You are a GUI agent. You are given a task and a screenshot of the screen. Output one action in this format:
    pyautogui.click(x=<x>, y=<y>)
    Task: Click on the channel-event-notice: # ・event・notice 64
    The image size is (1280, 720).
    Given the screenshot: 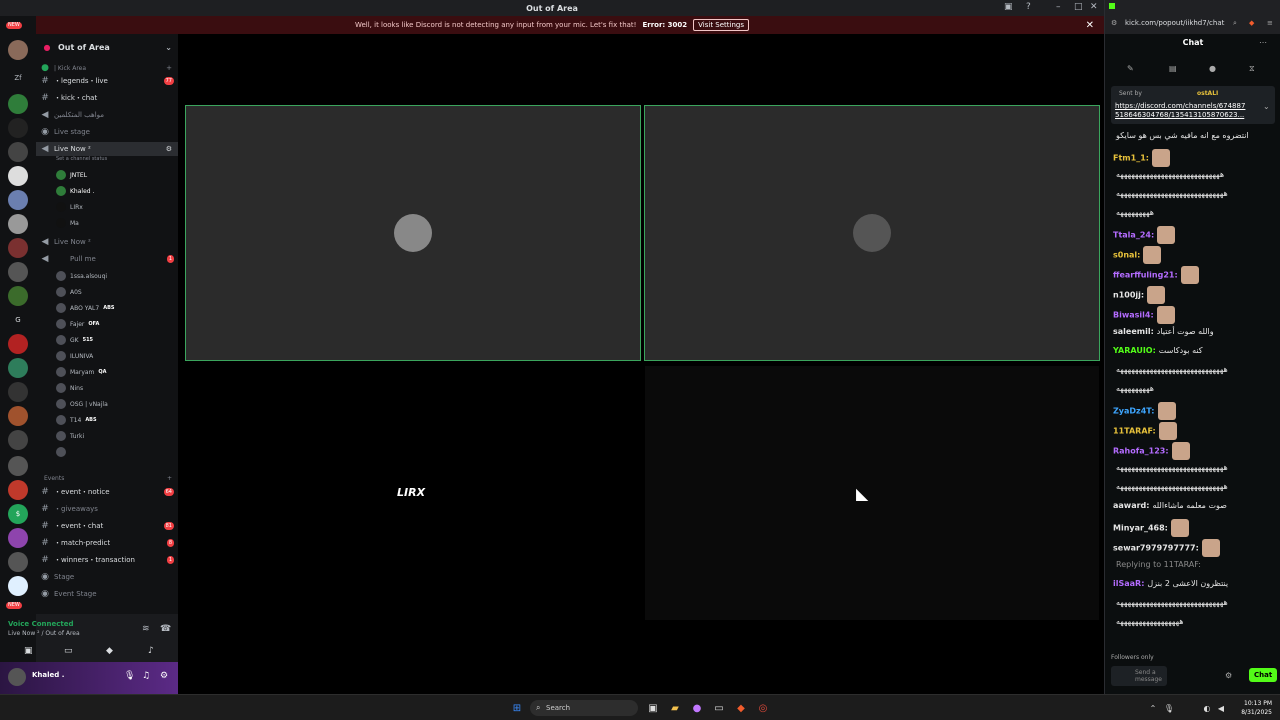 What is the action you would take?
    pyautogui.click(x=107, y=492)
    